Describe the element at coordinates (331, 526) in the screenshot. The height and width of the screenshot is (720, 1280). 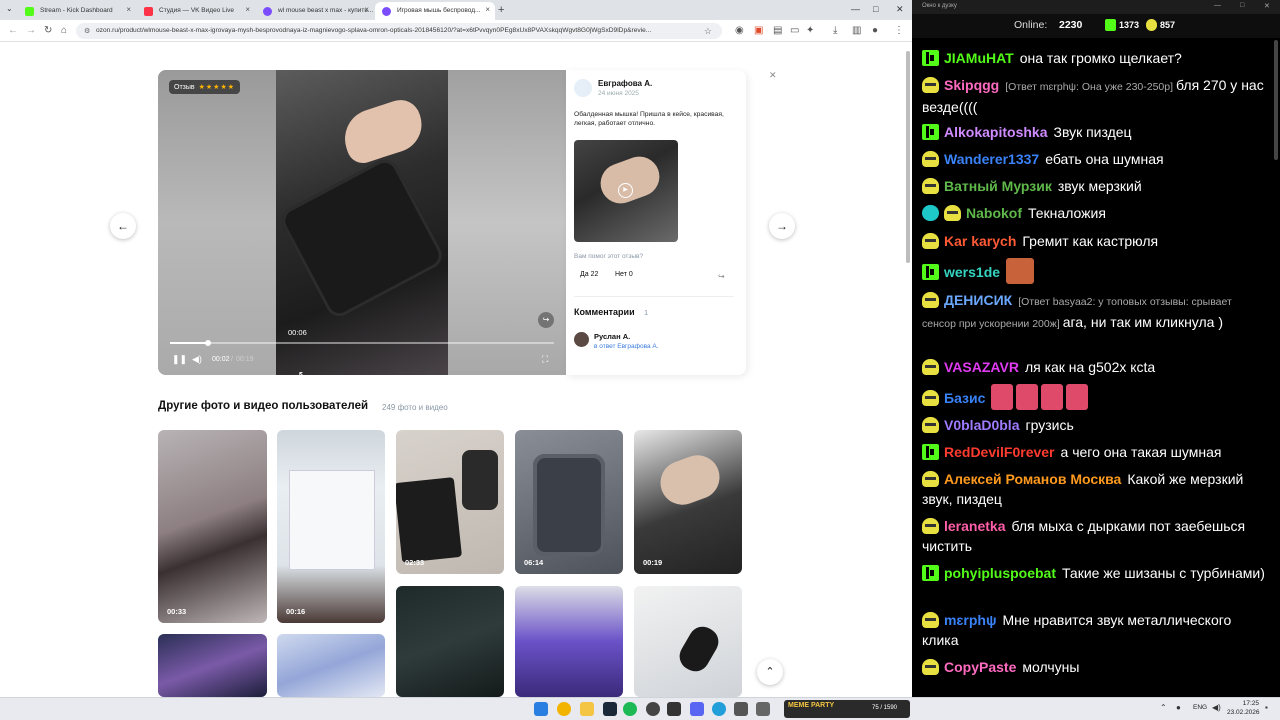
I see `gallery-item: 00:16` at that location.